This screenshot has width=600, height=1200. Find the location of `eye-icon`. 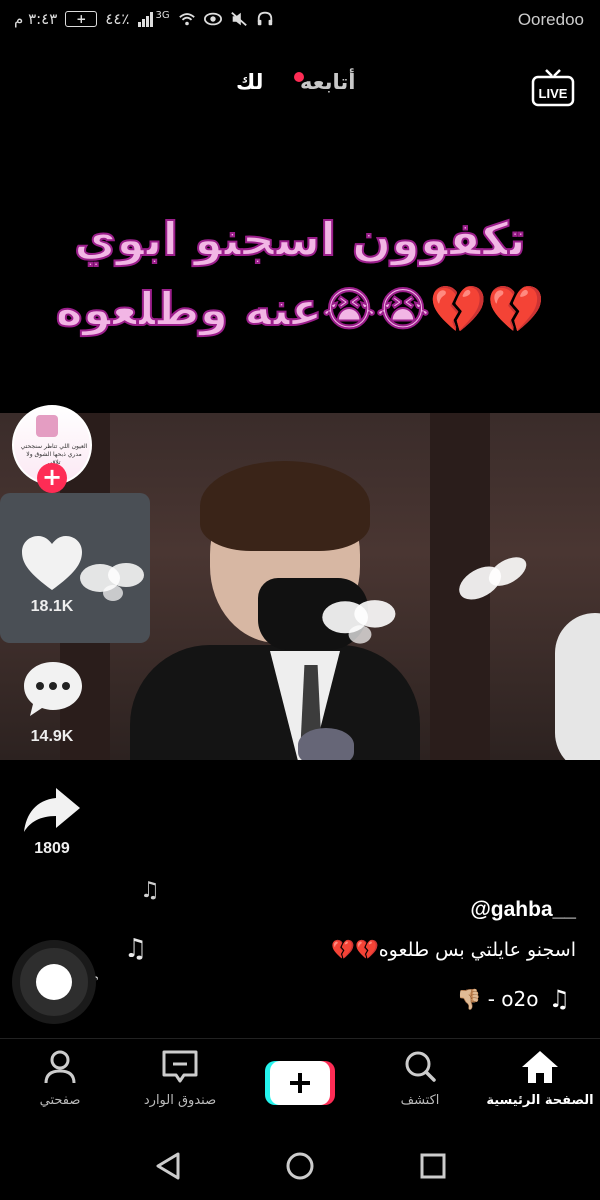

eye-icon is located at coordinates (212, 19).